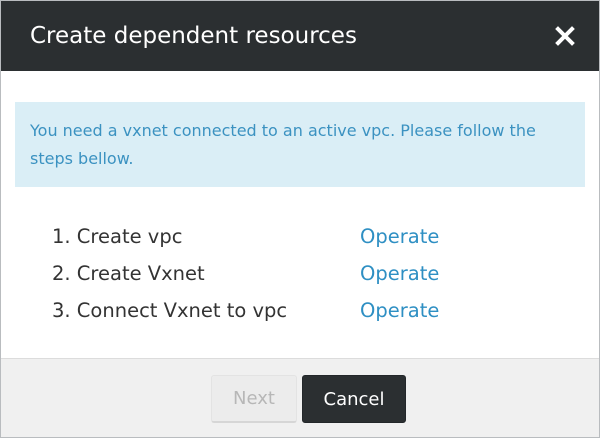  Describe the element at coordinates (193, 36) in the screenshot. I see `dialog-title: Create dependent resources` at that location.